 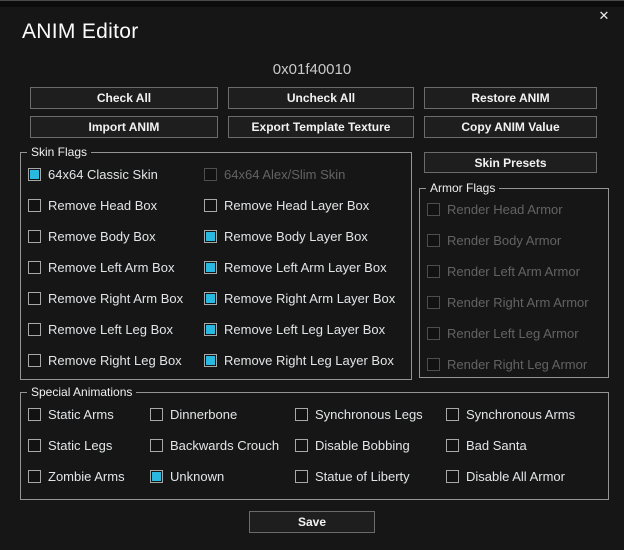 What do you see at coordinates (222, 445) in the screenshot?
I see `checkbox-backwards-crouch: Backwards Crouch` at bounding box center [222, 445].